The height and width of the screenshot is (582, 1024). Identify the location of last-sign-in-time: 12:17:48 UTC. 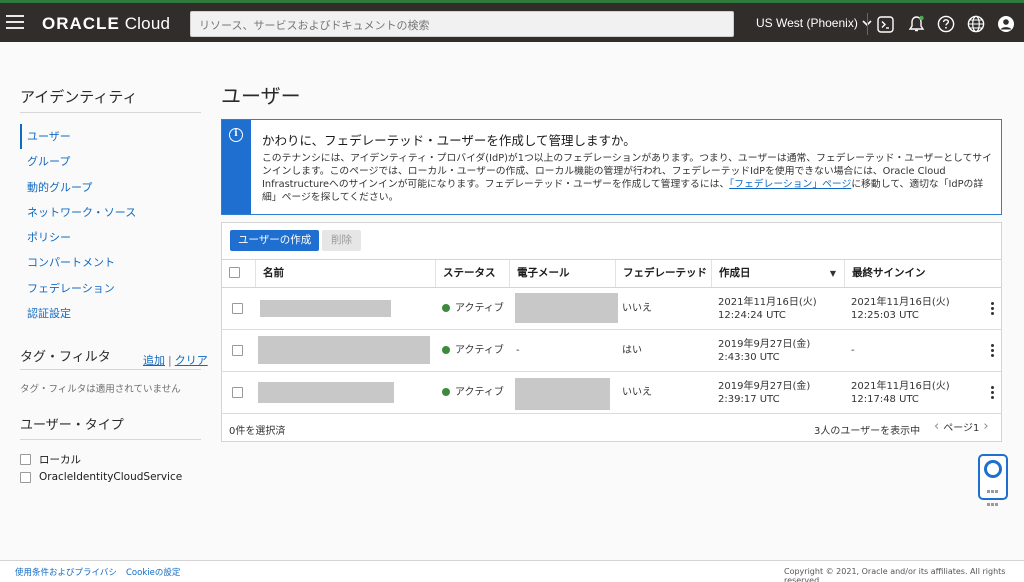
(885, 399).